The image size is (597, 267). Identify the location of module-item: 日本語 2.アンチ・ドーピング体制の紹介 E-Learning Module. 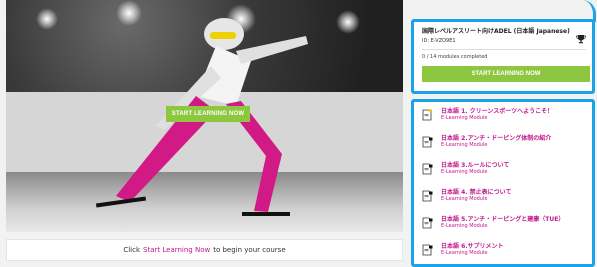
(505, 148).